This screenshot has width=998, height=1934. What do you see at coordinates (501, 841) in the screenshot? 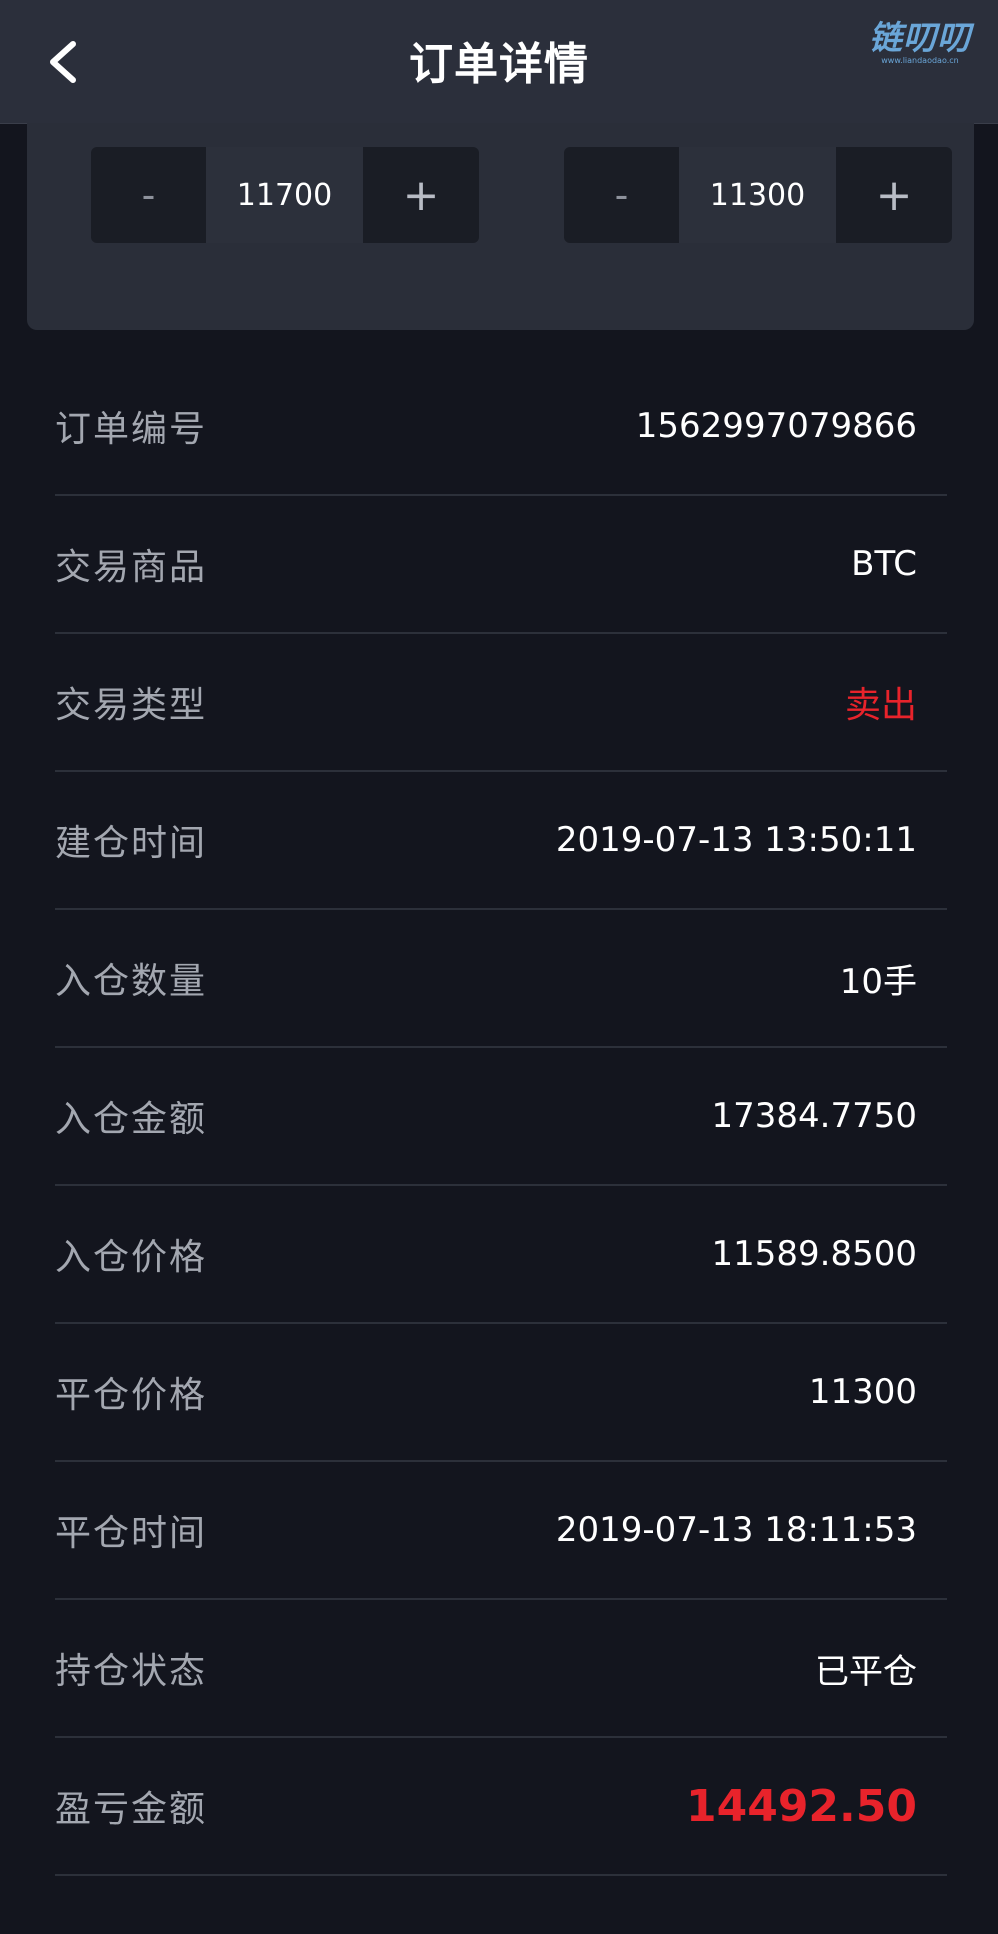
I see `detail-row-open-time: 建仓时间 2019-07-13 13:50:11` at bounding box center [501, 841].